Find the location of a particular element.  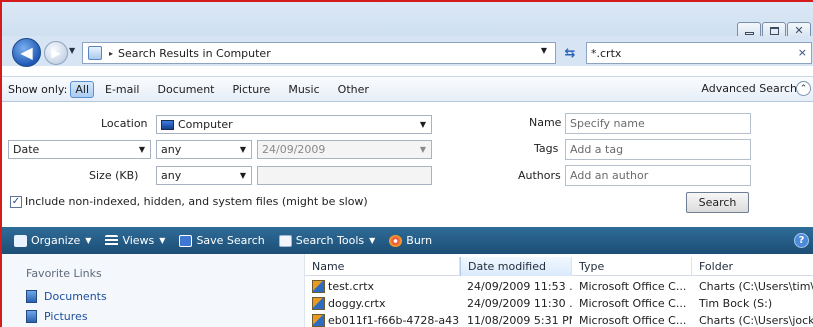

favorite-links-heading: Favorite Links is located at coordinates (64, 273).